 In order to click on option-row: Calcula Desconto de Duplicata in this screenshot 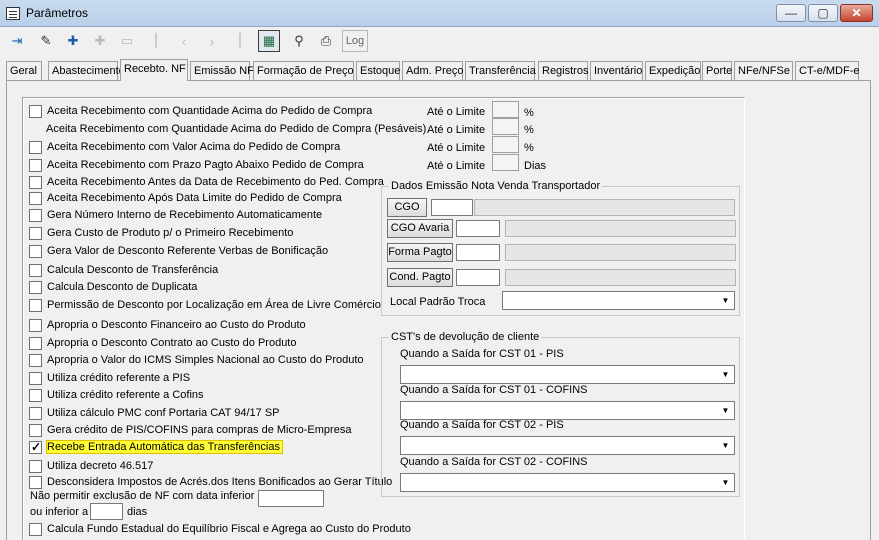, I will do `click(113, 287)`.